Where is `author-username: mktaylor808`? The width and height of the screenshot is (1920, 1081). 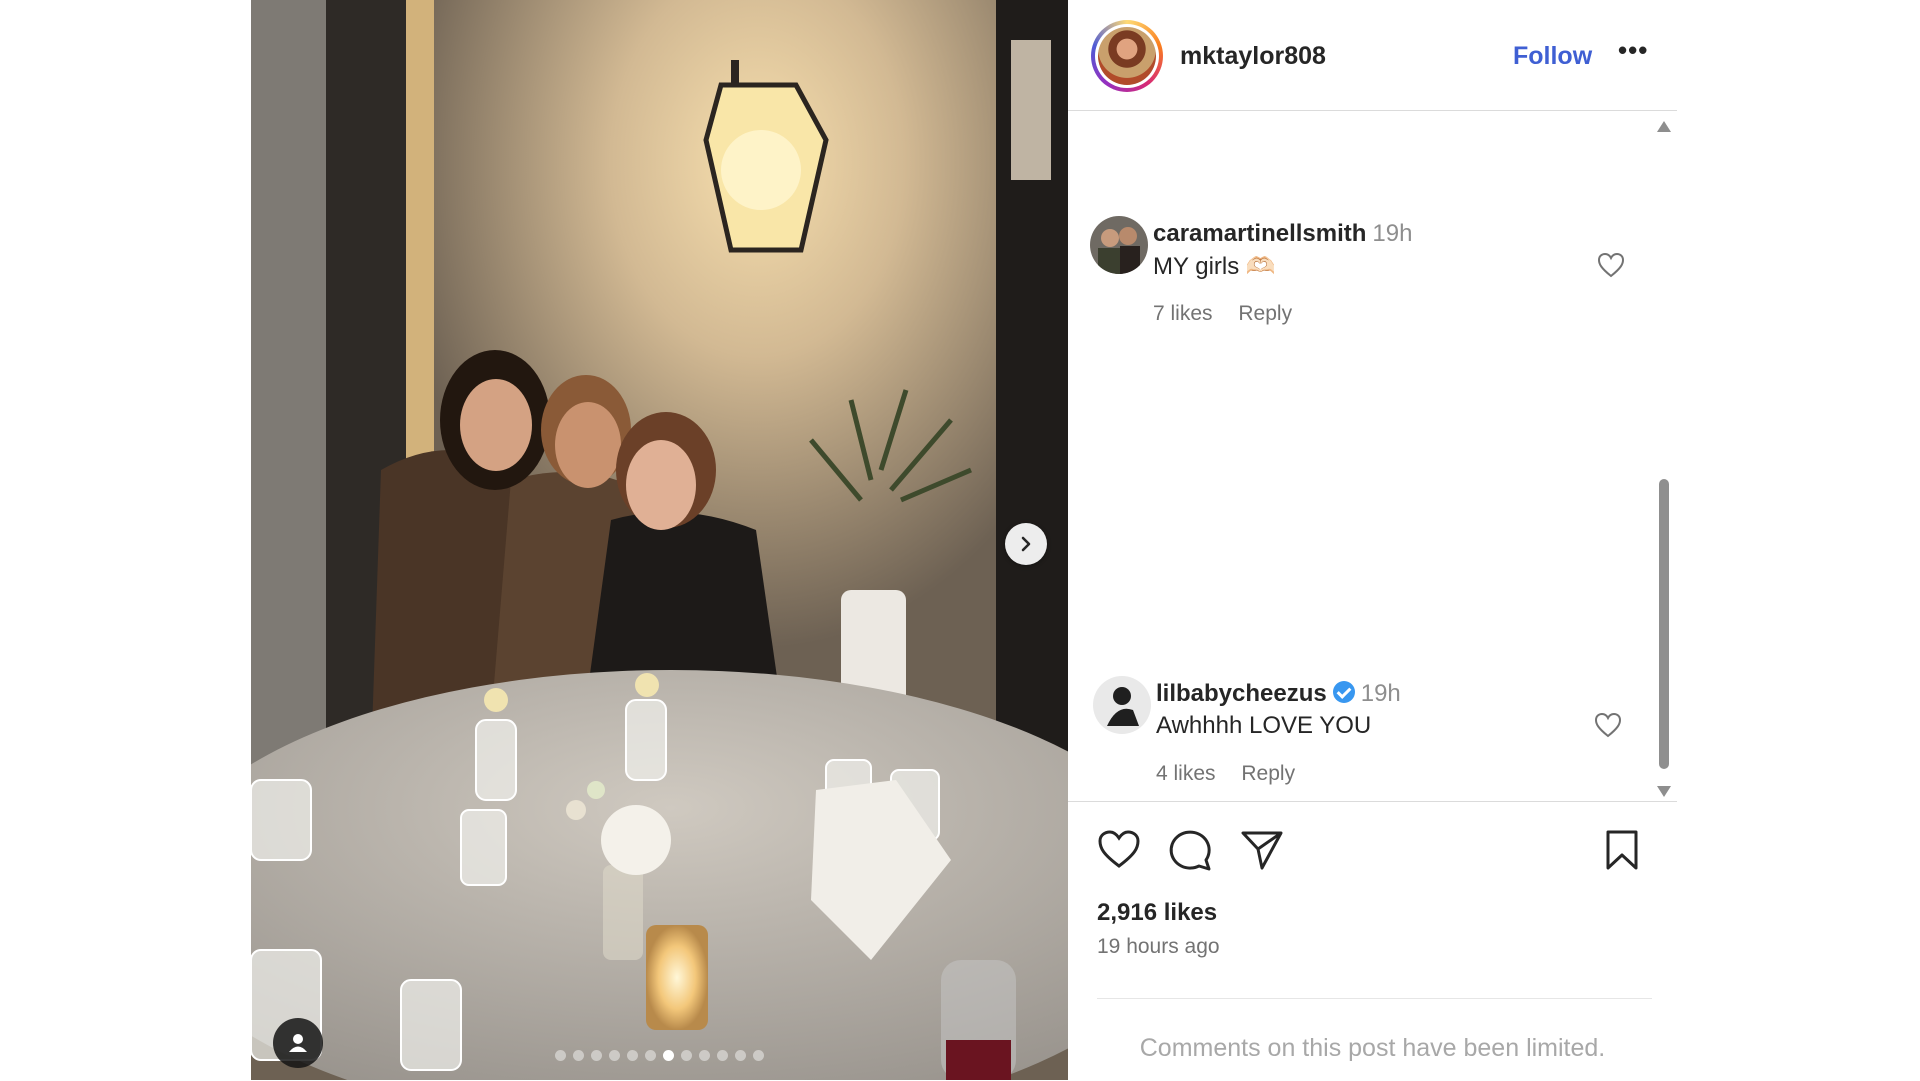
author-username: mktaylor808 is located at coordinates (1253, 56).